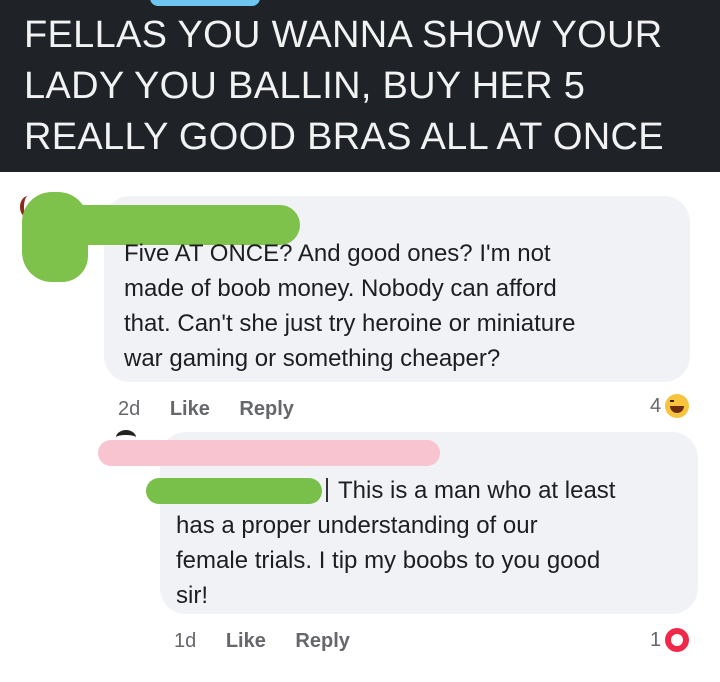 The image size is (720, 682). I want to click on headline-line: REALLY GOOD BRAS ALL AT ONCE, so click(344, 137).